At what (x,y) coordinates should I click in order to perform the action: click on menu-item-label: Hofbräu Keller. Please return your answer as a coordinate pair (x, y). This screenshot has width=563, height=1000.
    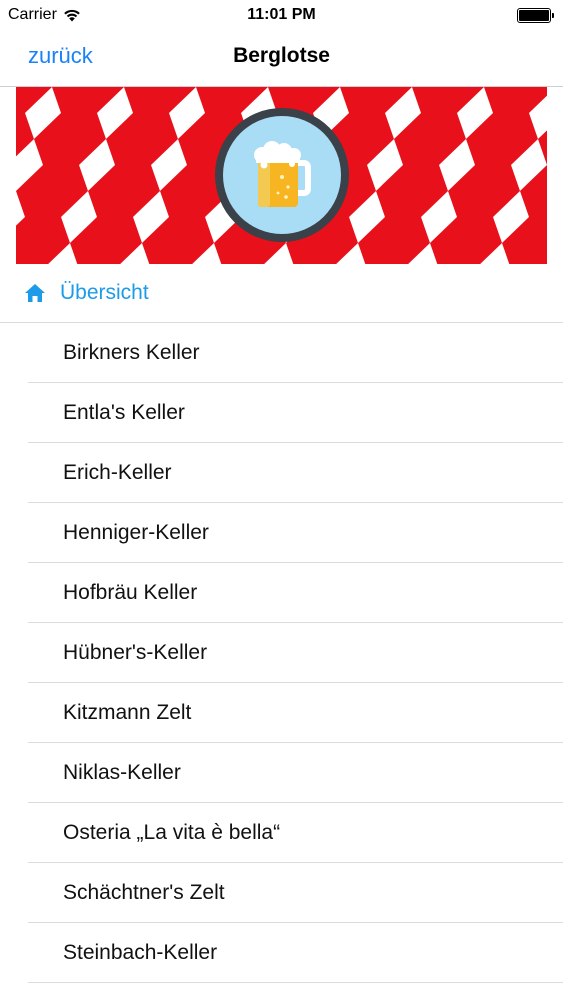
    Looking at the image, I should click on (130, 592).